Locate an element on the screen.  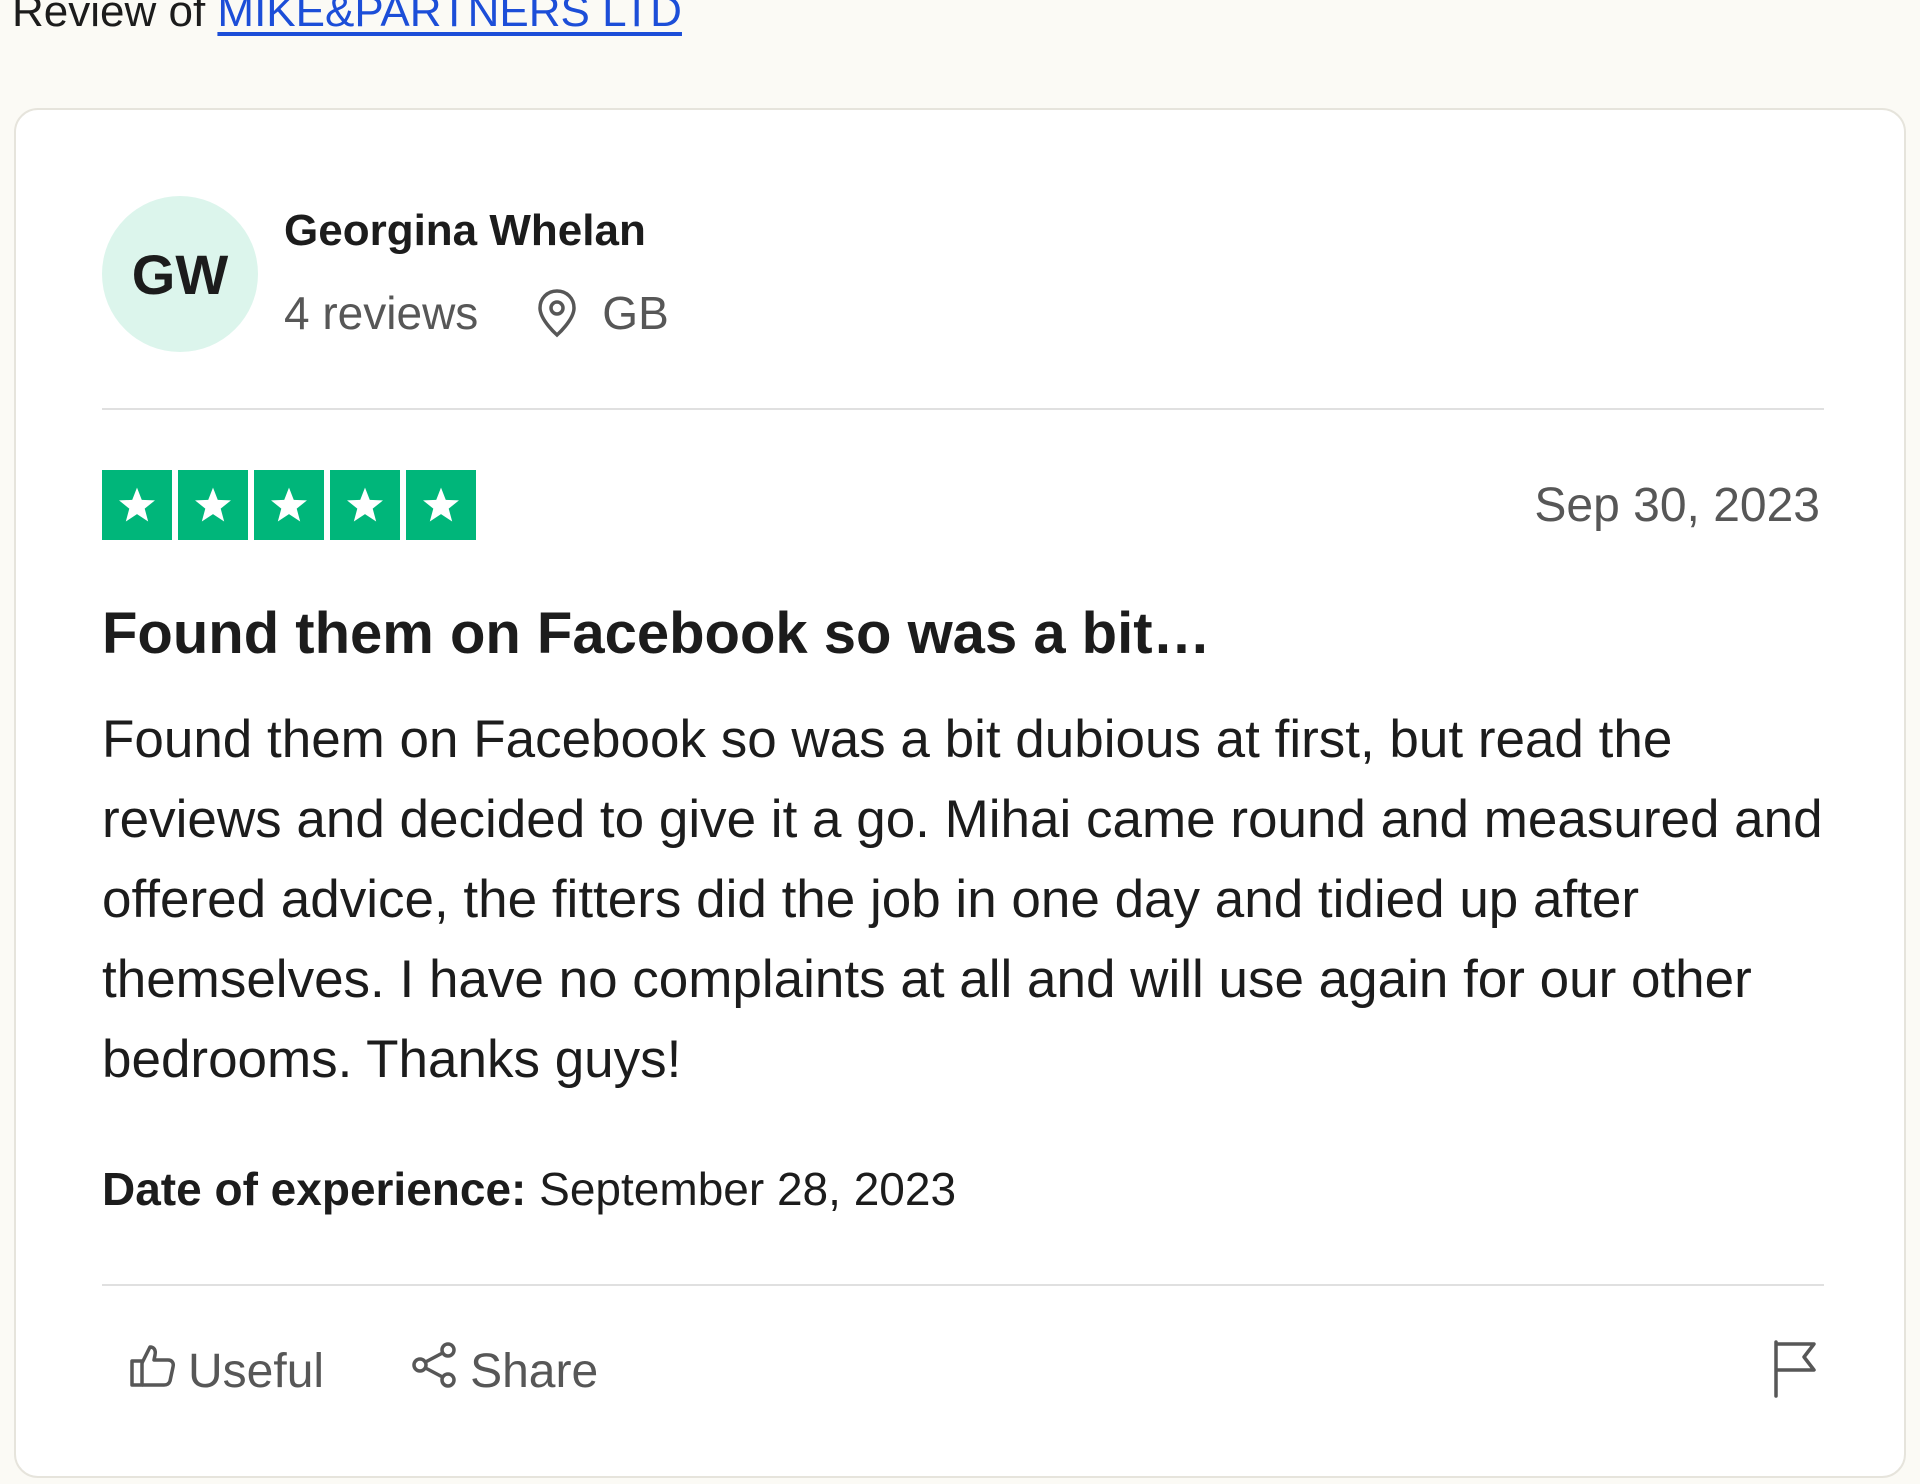
experience-date: September 28, 2023 is located at coordinates (748, 1189).